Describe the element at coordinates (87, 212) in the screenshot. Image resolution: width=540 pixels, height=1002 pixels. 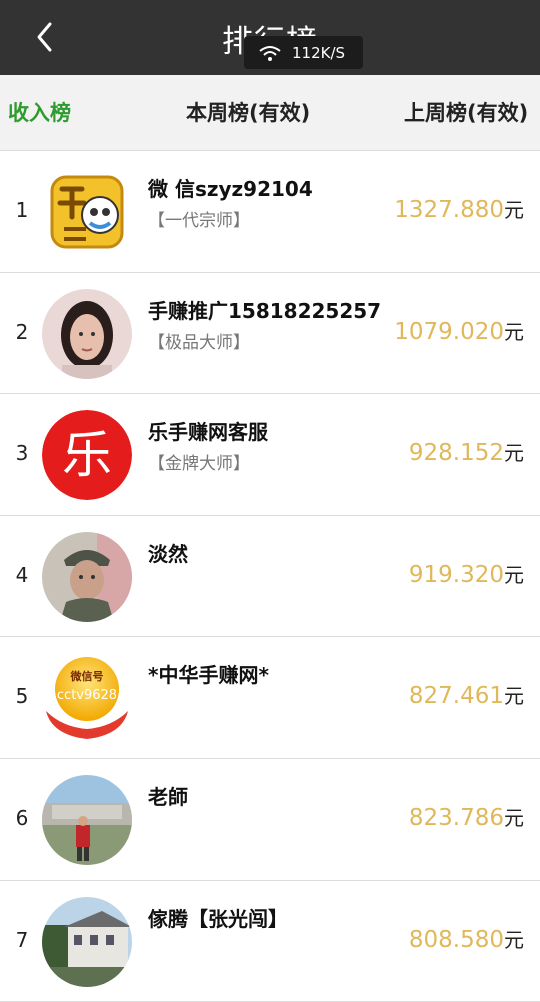
I see `coin-money-avatar` at that location.